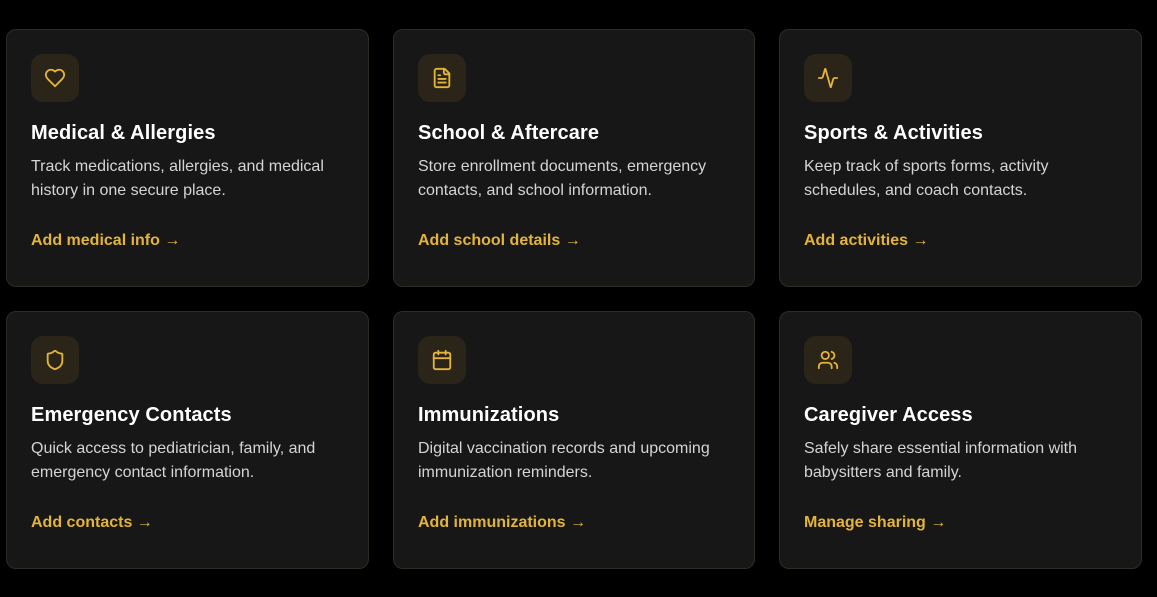 This screenshot has width=1157, height=597. Describe the element at coordinates (55, 360) in the screenshot. I see `shield-icon` at that location.